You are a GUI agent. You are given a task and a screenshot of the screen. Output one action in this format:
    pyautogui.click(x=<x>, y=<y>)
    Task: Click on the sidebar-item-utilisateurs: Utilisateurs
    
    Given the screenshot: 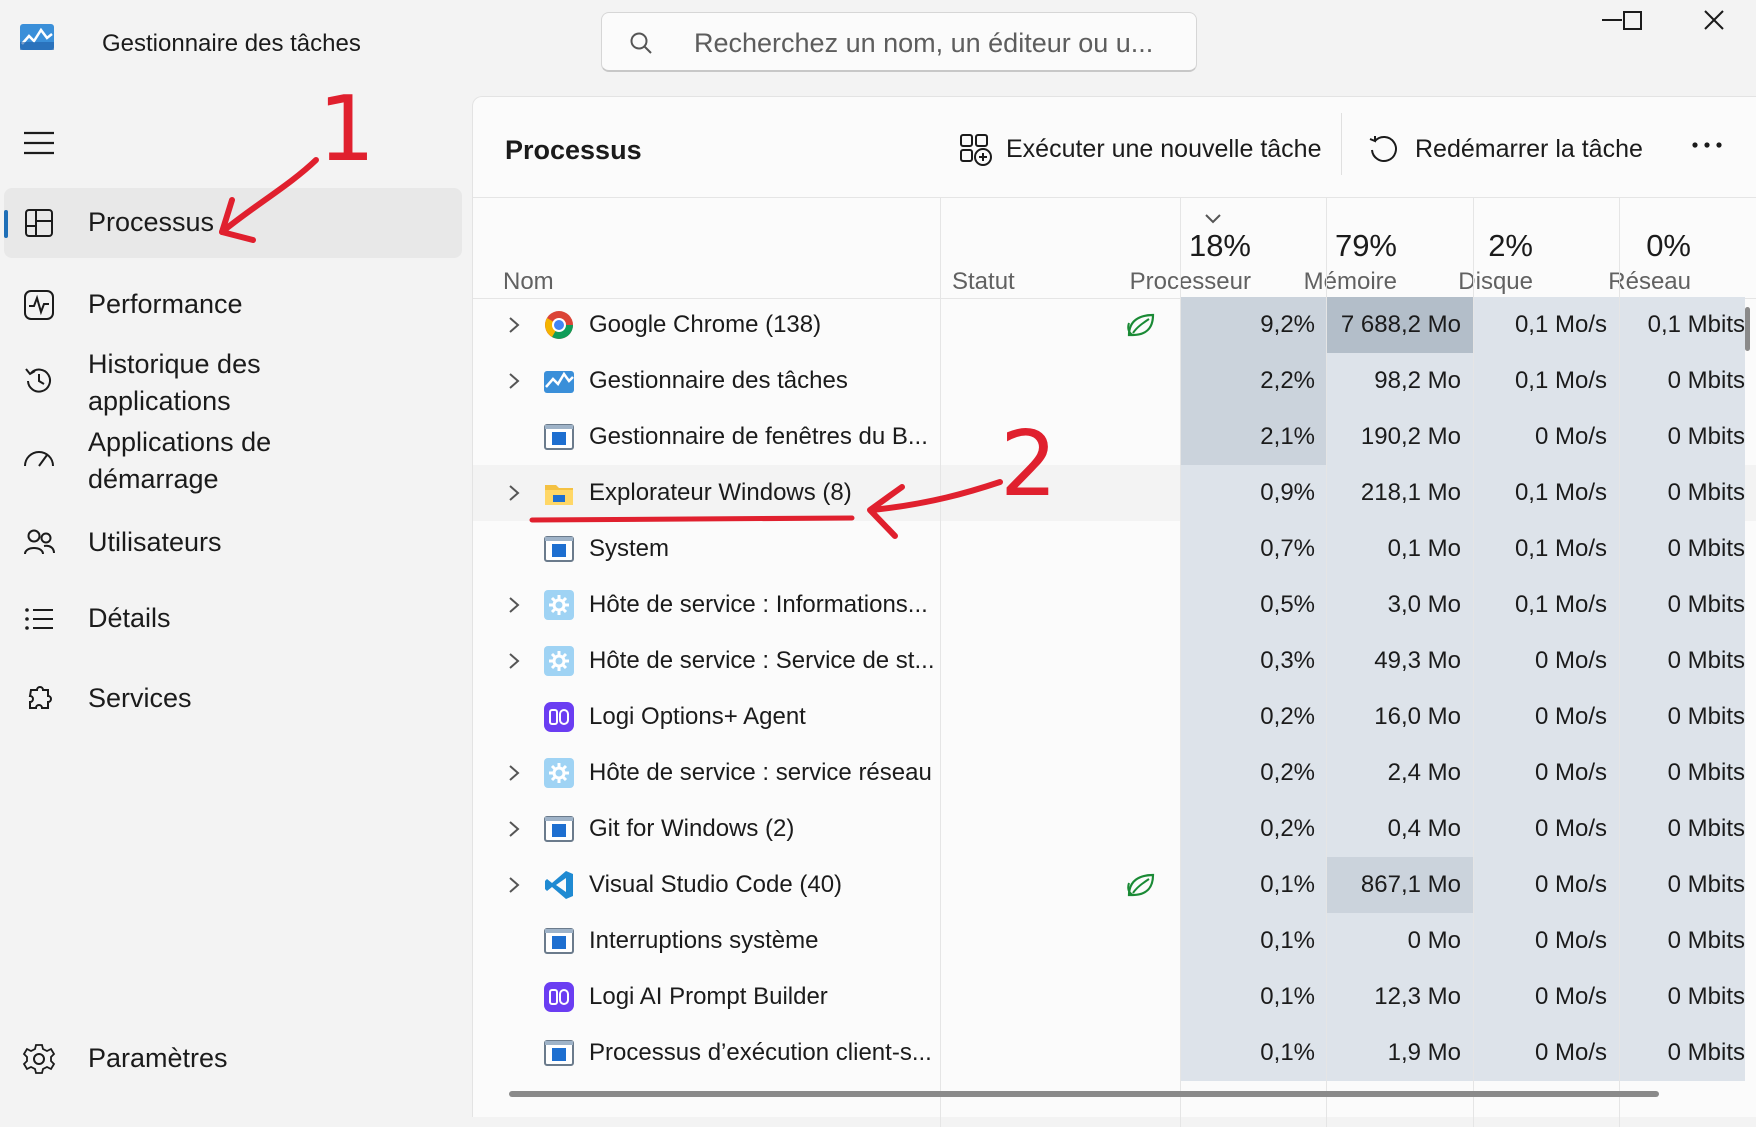 What is the action you would take?
    pyautogui.click(x=231, y=543)
    